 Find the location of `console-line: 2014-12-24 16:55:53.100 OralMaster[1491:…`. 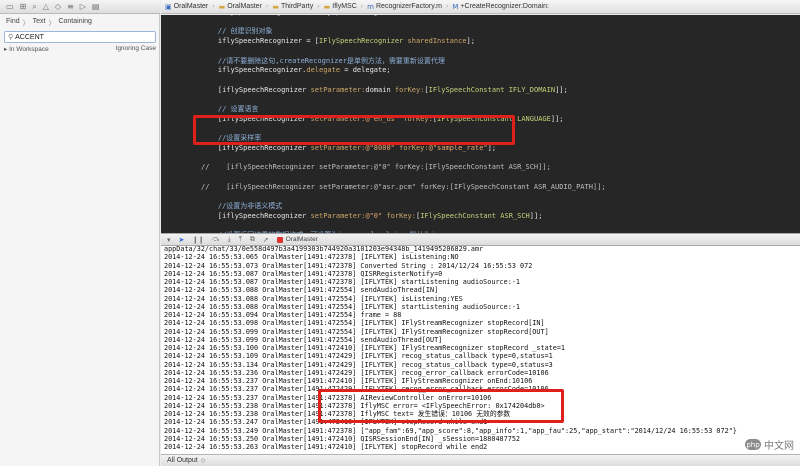

console-line: 2014-12-24 16:55:53.100 OralMaster[1491:… is located at coordinates (365, 348).